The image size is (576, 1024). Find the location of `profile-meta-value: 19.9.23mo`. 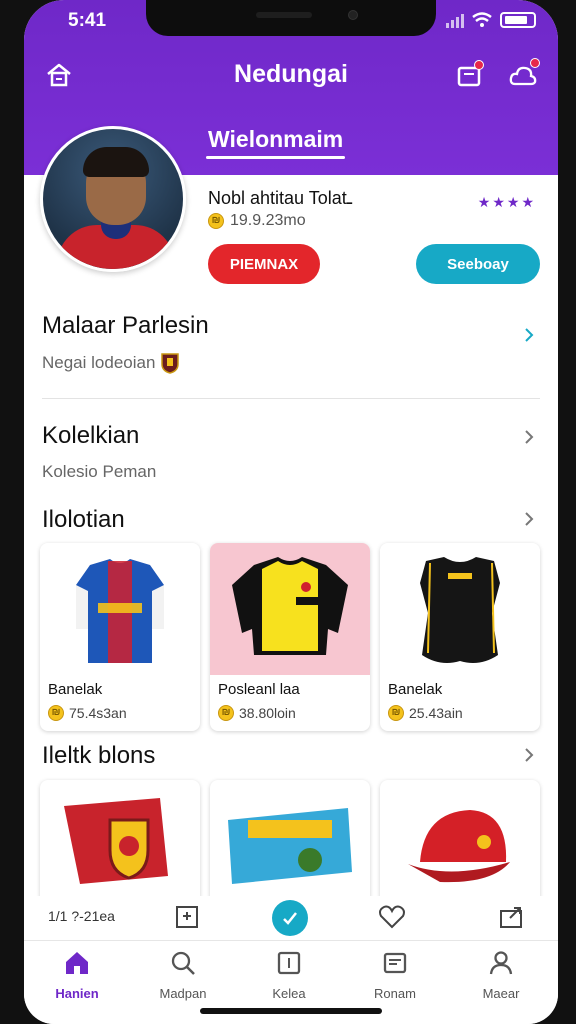

profile-meta-value: 19.9.23mo is located at coordinates (268, 220).